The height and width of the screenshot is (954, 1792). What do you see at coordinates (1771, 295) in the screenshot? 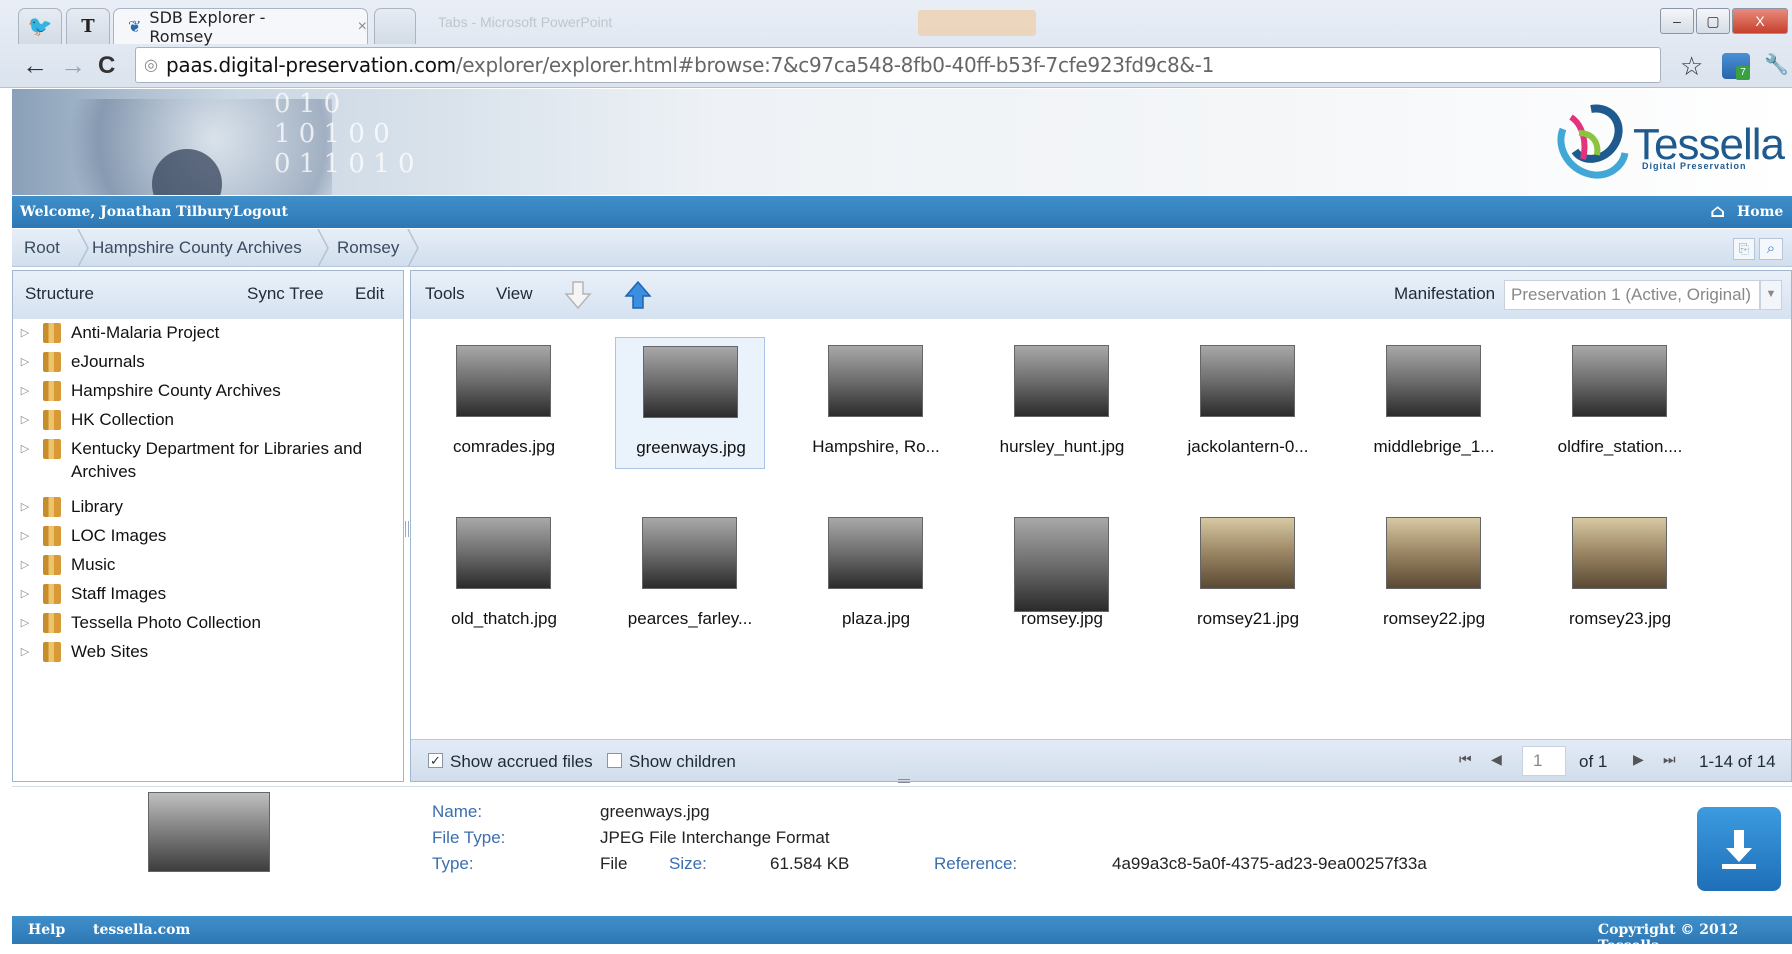
I see `chevron-down-icon: ▼` at bounding box center [1771, 295].